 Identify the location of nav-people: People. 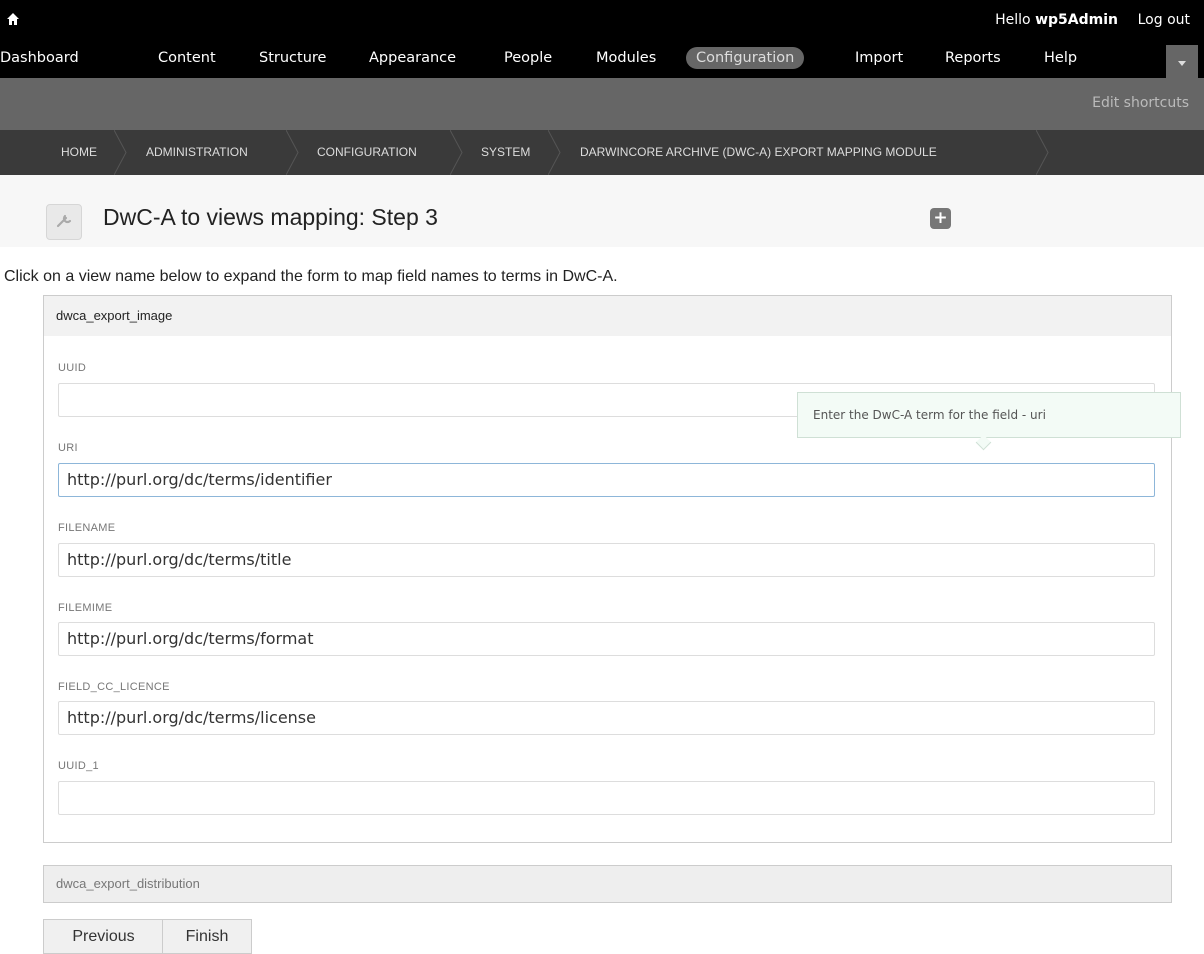
(528, 58).